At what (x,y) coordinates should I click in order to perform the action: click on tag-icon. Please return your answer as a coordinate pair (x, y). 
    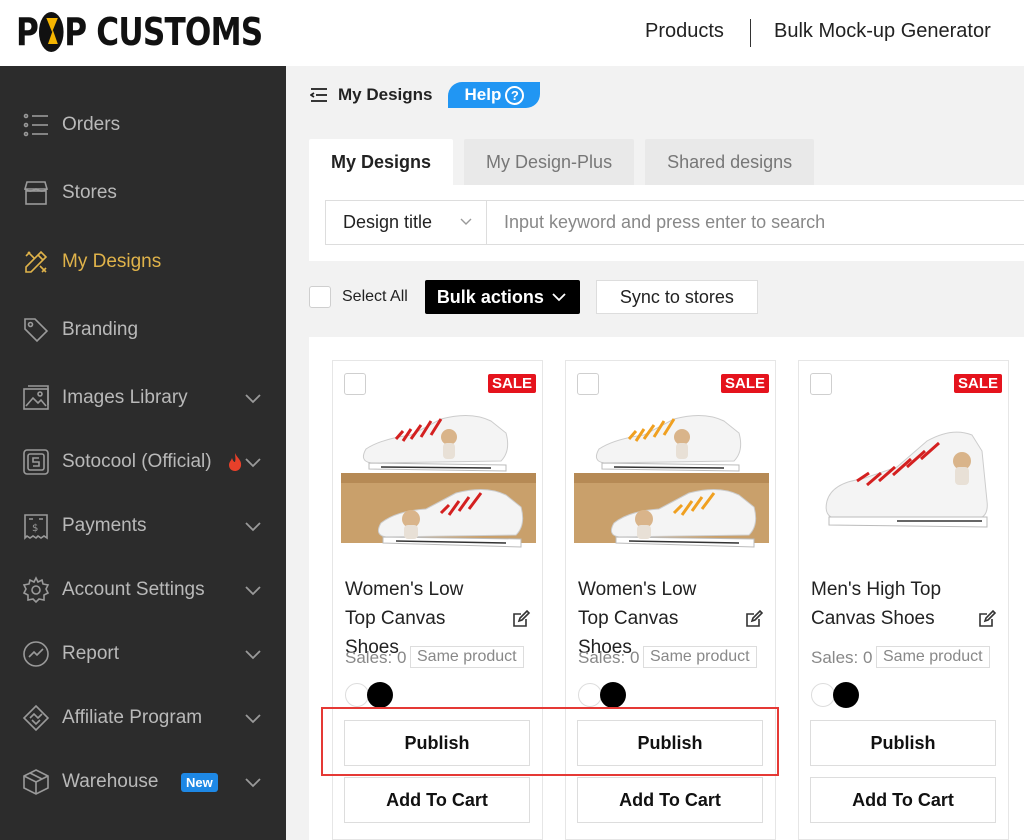
    Looking at the image, I should click on (36, 330).